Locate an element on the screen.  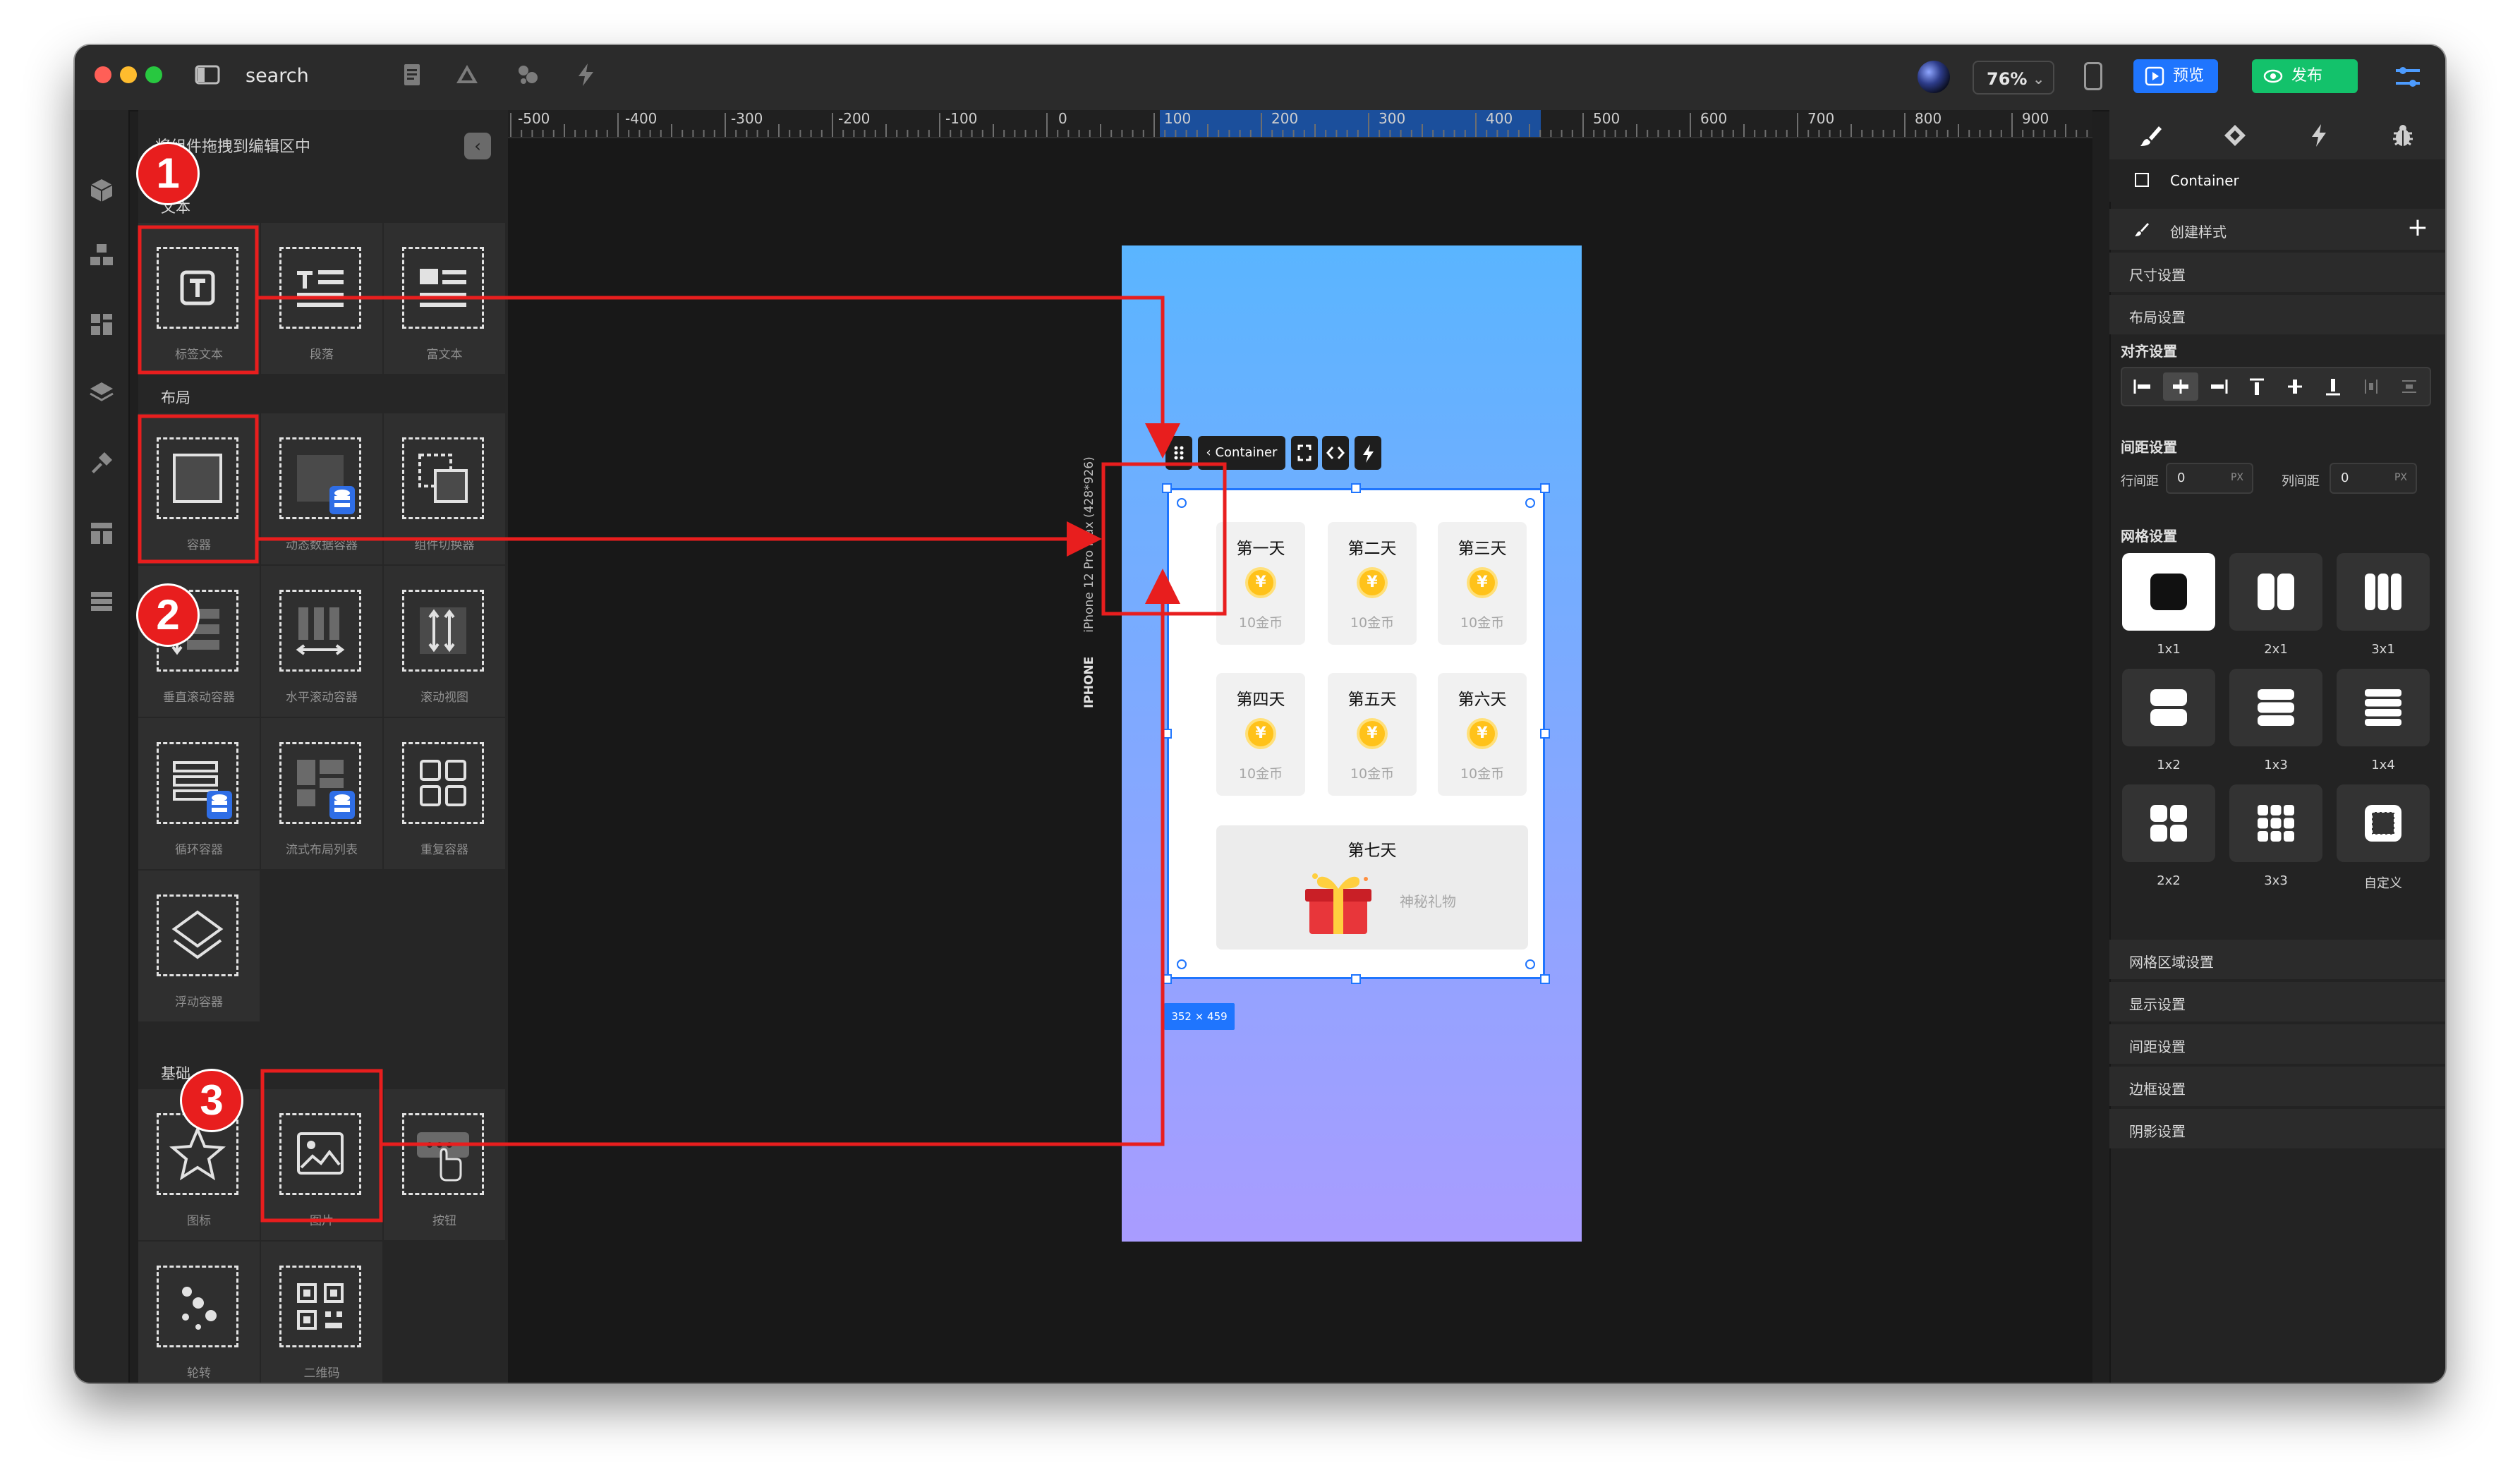
preview-button: 预览 is located at coordinates (2175, 76).